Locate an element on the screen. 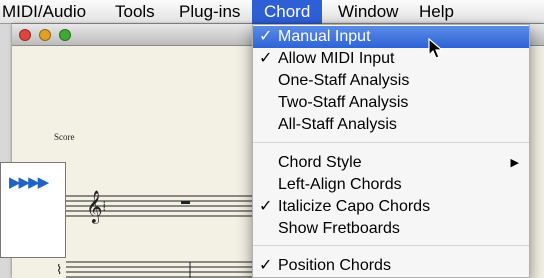 The height and width of the screenshot is (278, 544). menu-item-label: Chord Style is located at coordinates (320, 162).